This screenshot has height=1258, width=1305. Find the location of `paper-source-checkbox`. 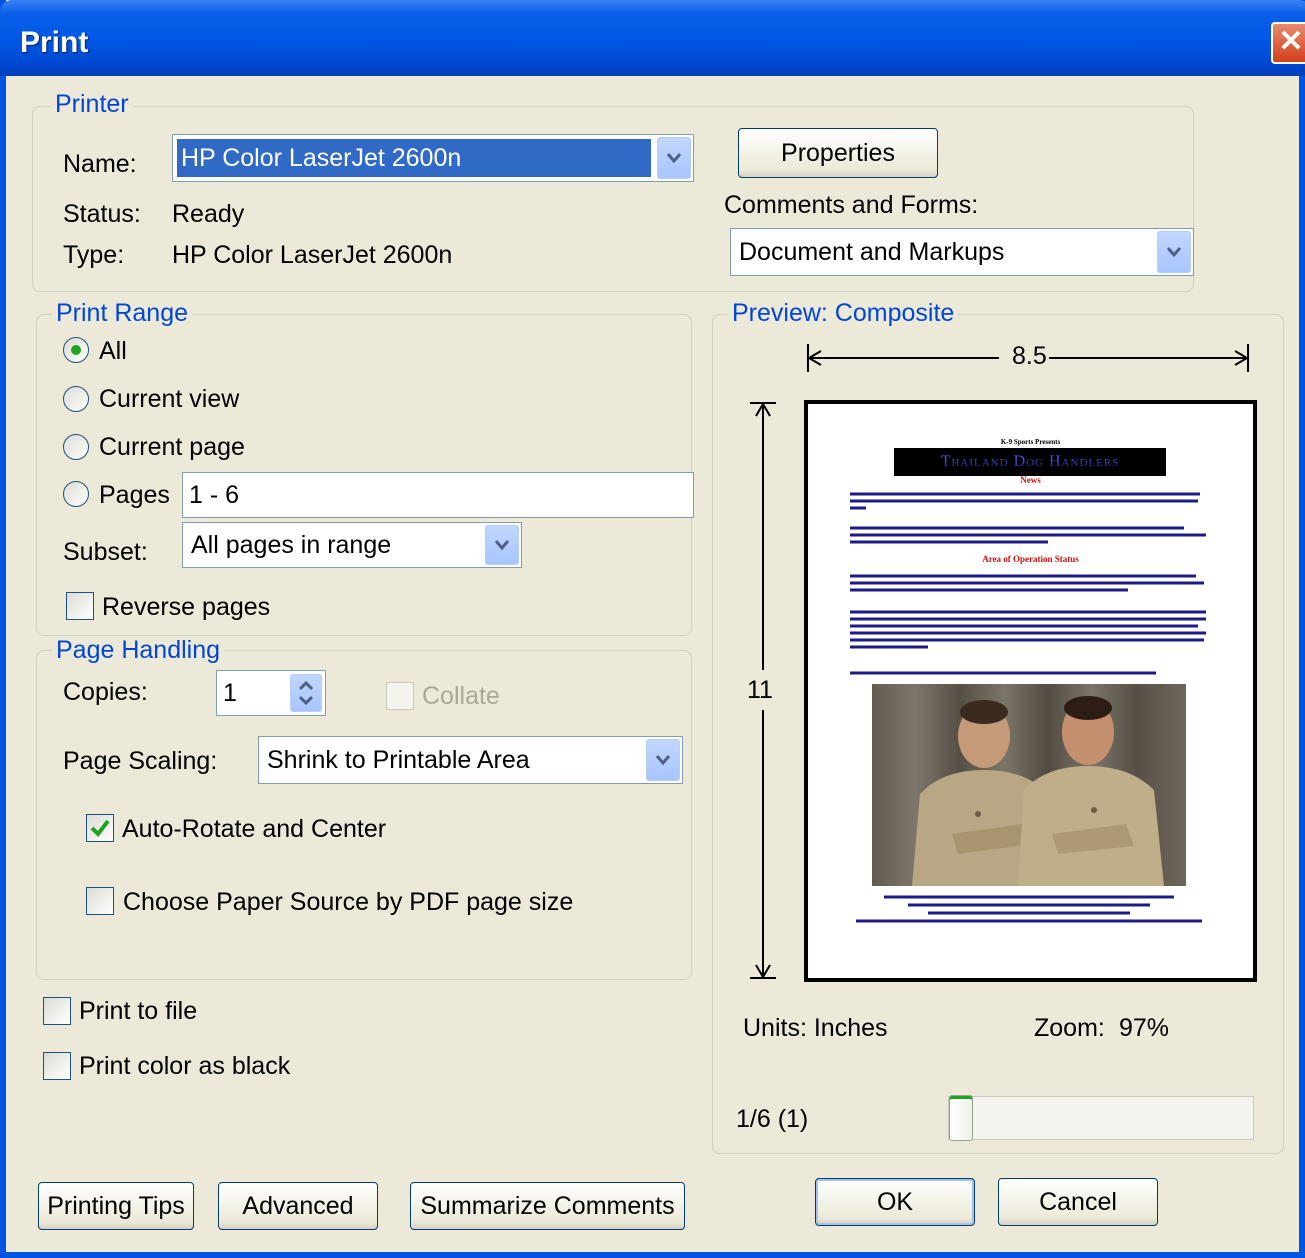

paper-source-checkbox is located at coordinates (100, 901).